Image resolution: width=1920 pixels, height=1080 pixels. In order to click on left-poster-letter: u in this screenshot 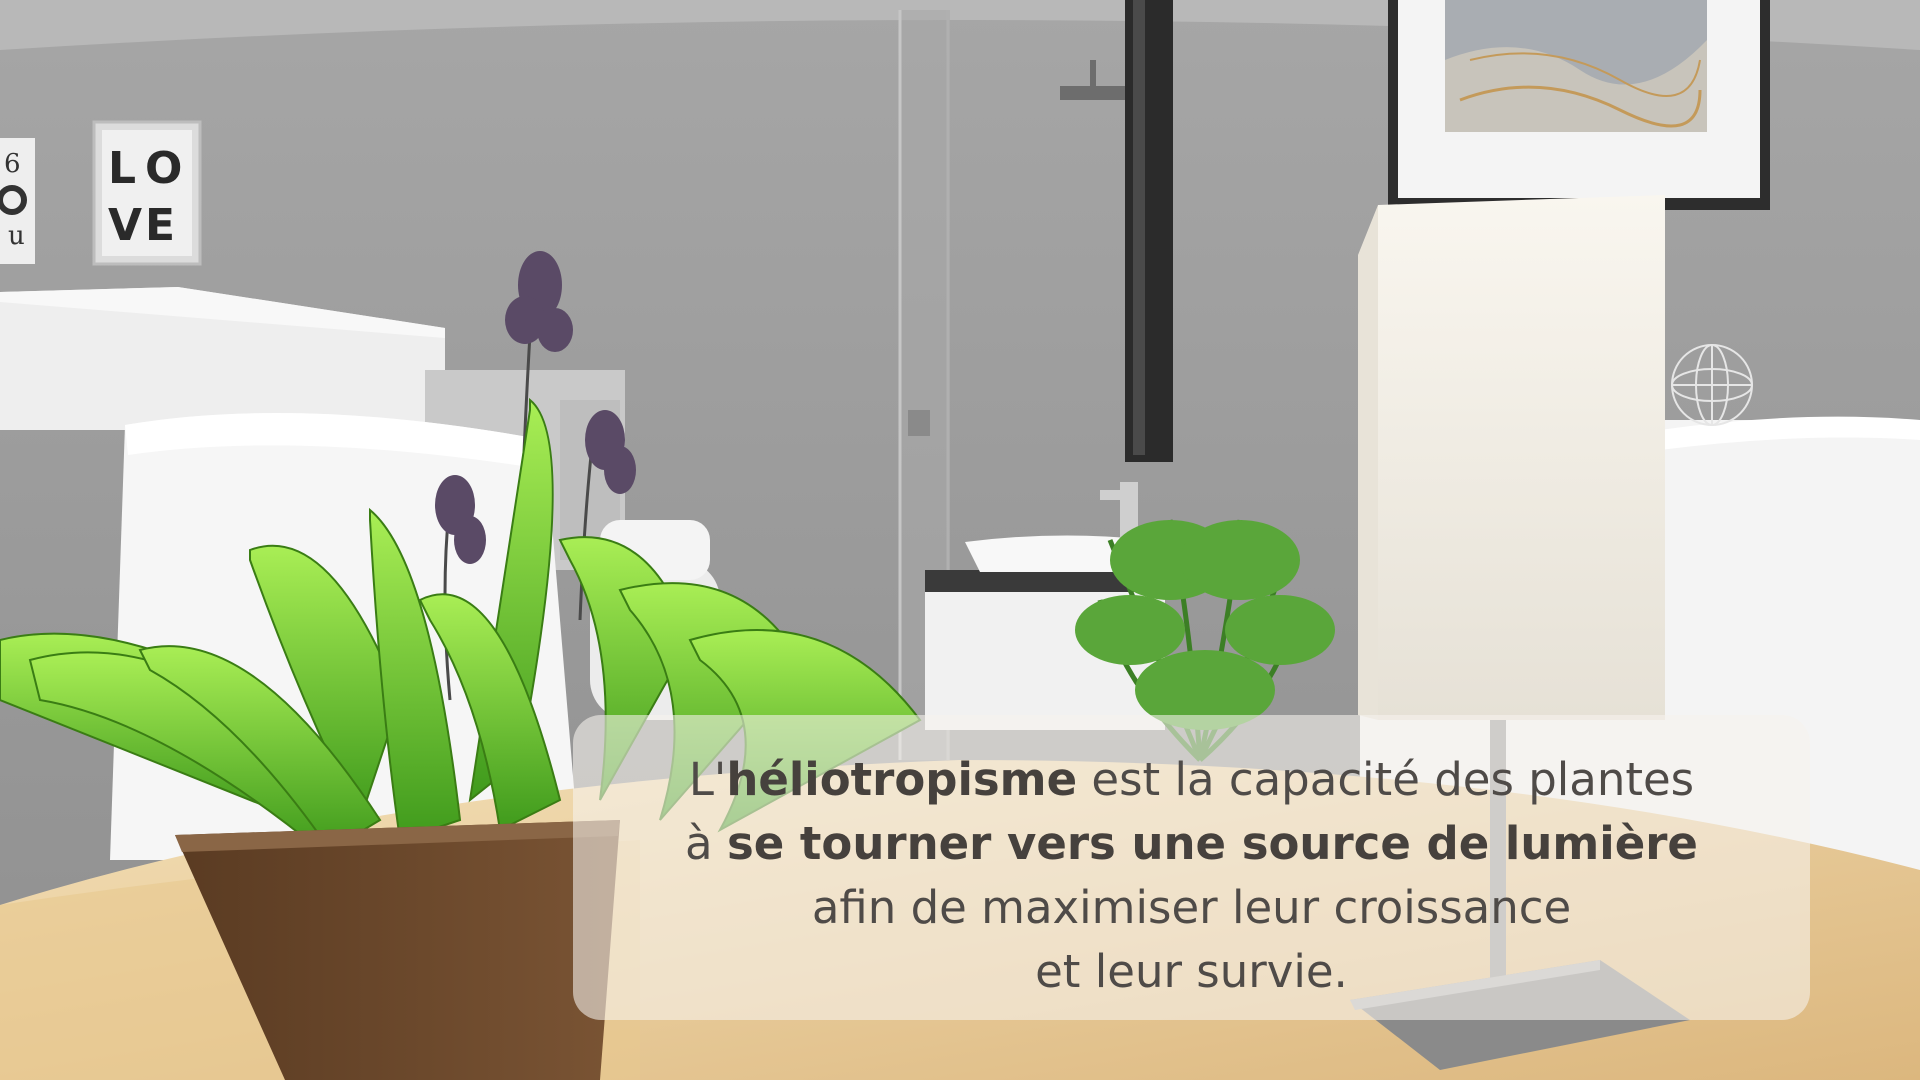, I will do `click(16, 236)`.